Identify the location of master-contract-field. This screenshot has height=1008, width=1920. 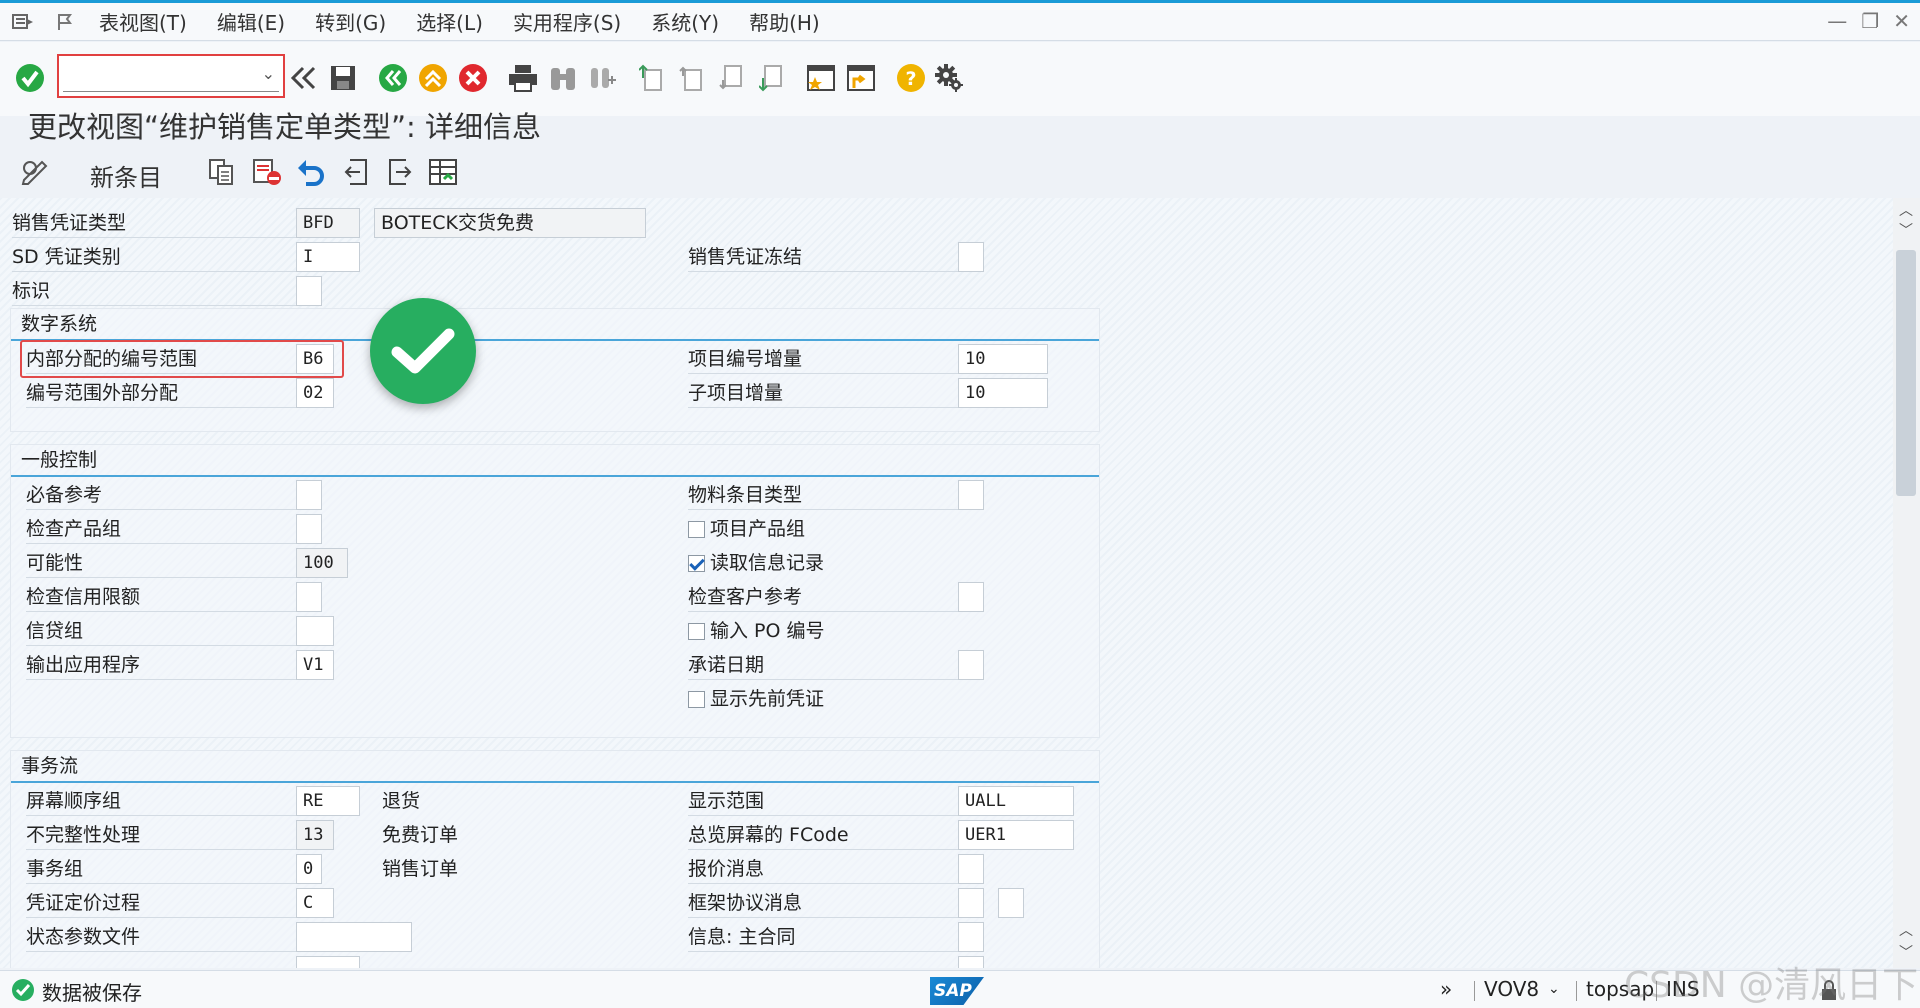
(971, 937).